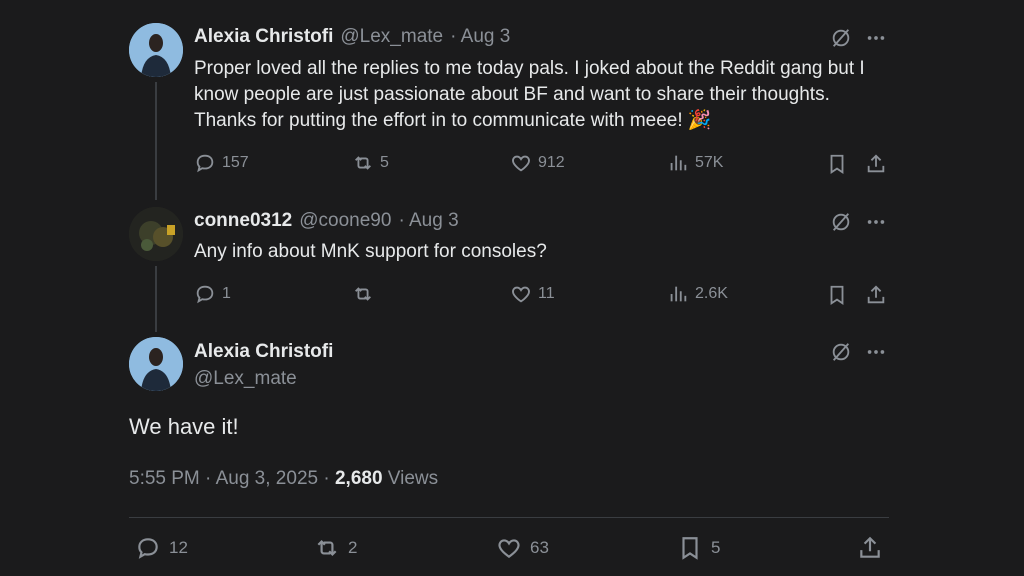  I want to click on retweet-button: 2, so click(335, 548).